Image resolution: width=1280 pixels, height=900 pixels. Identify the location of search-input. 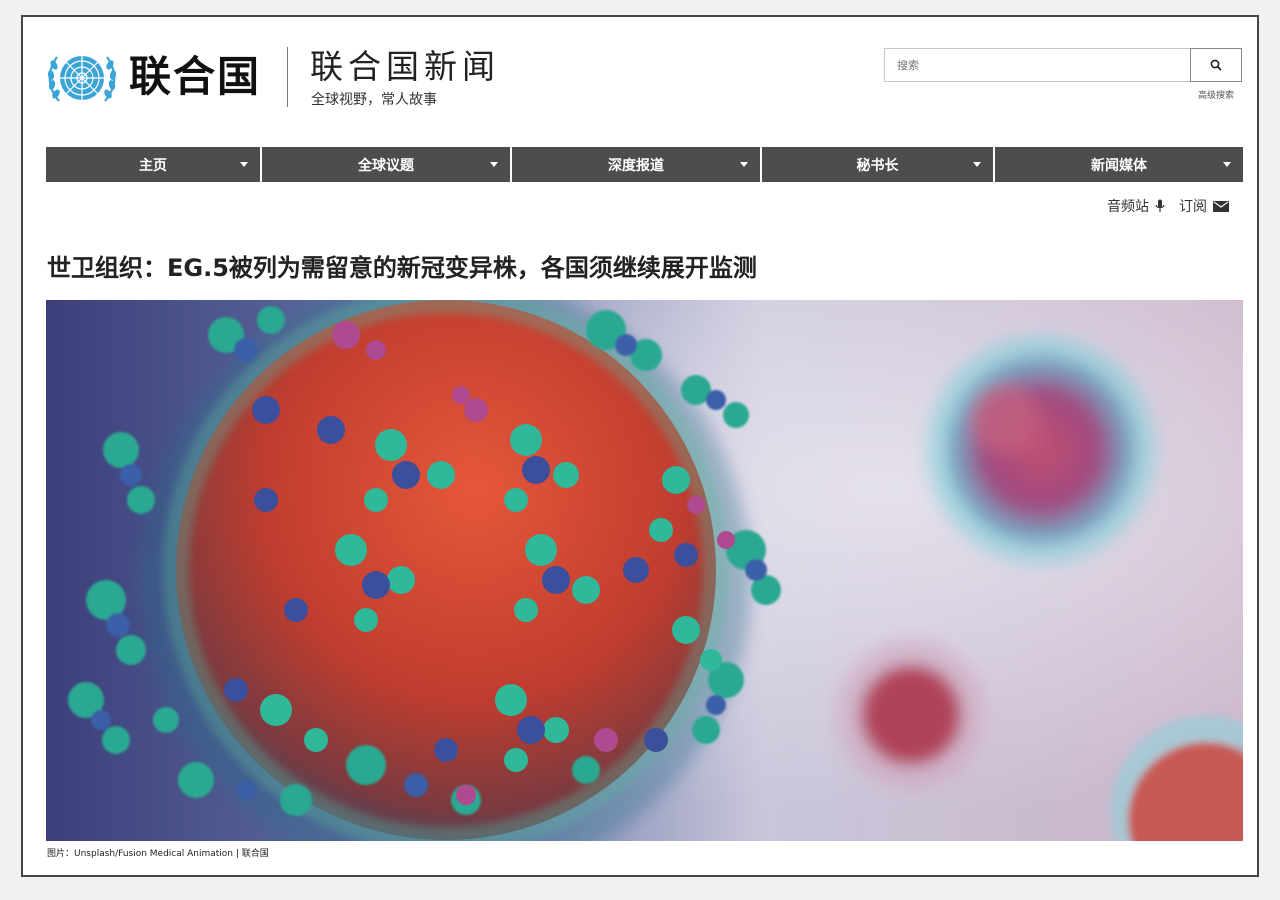
(1037, 65).